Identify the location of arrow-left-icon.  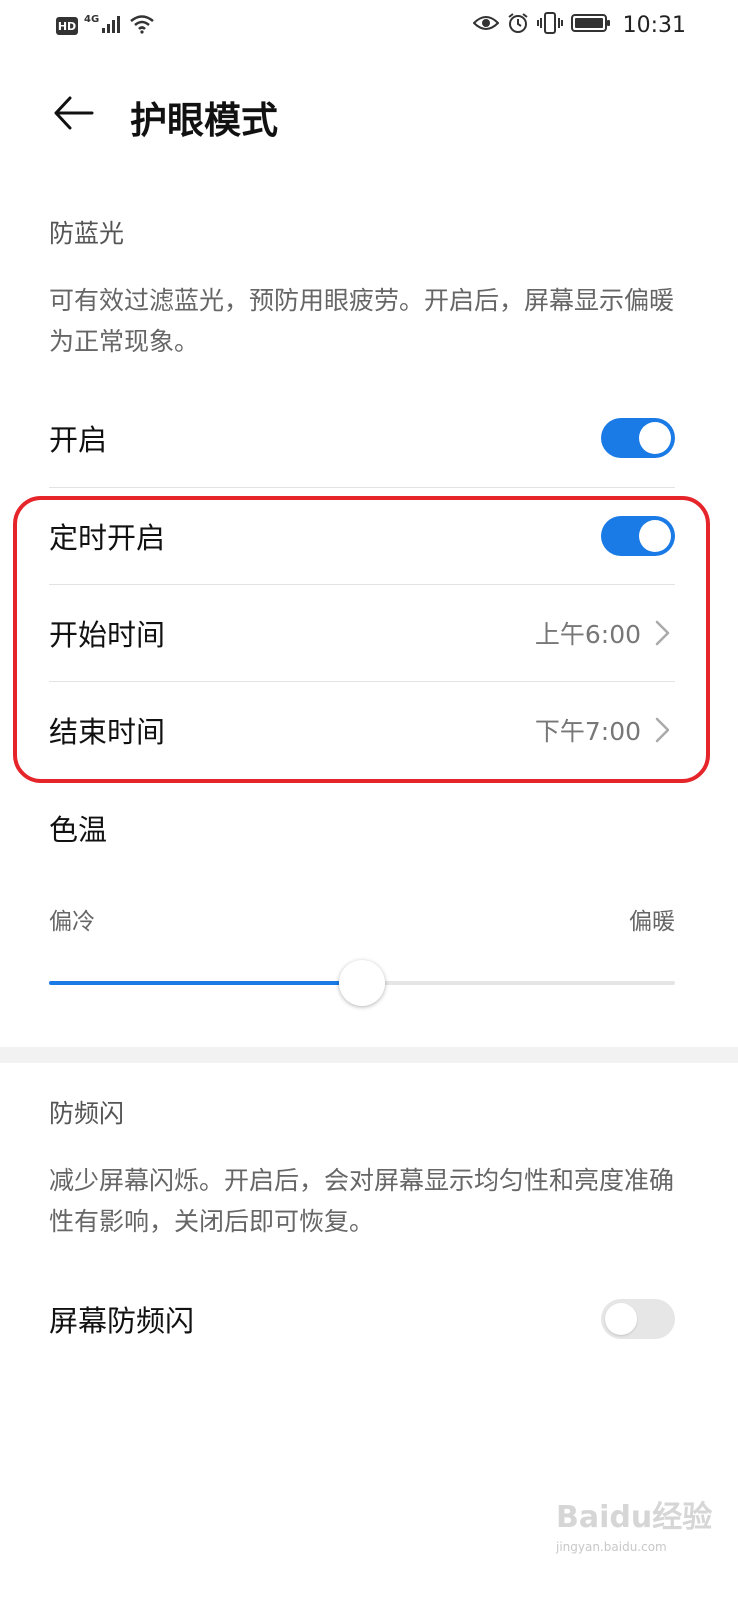
(74, 113).